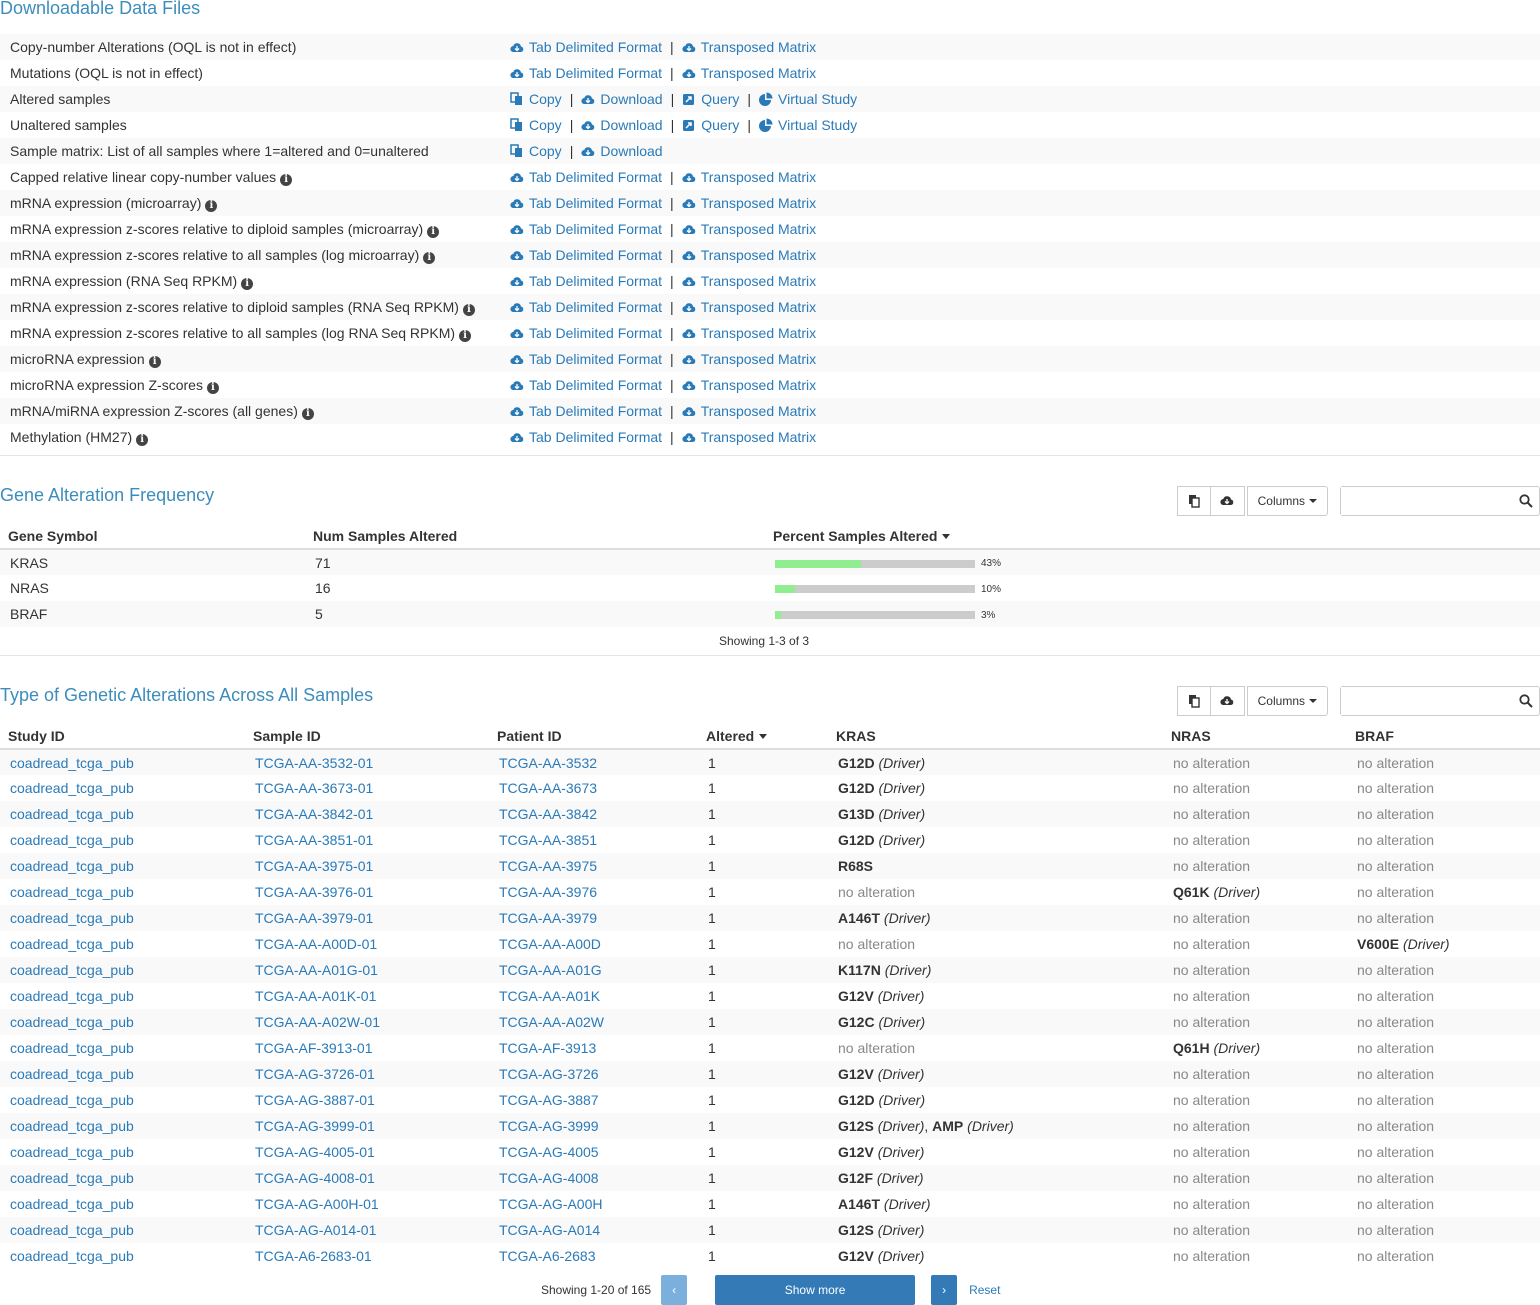 The image size is (1540, 1305). What do you see at coordinates (984, 1290) in the screenshot?
I see `reset-link: Reset` at bounding box center [984, 1290].